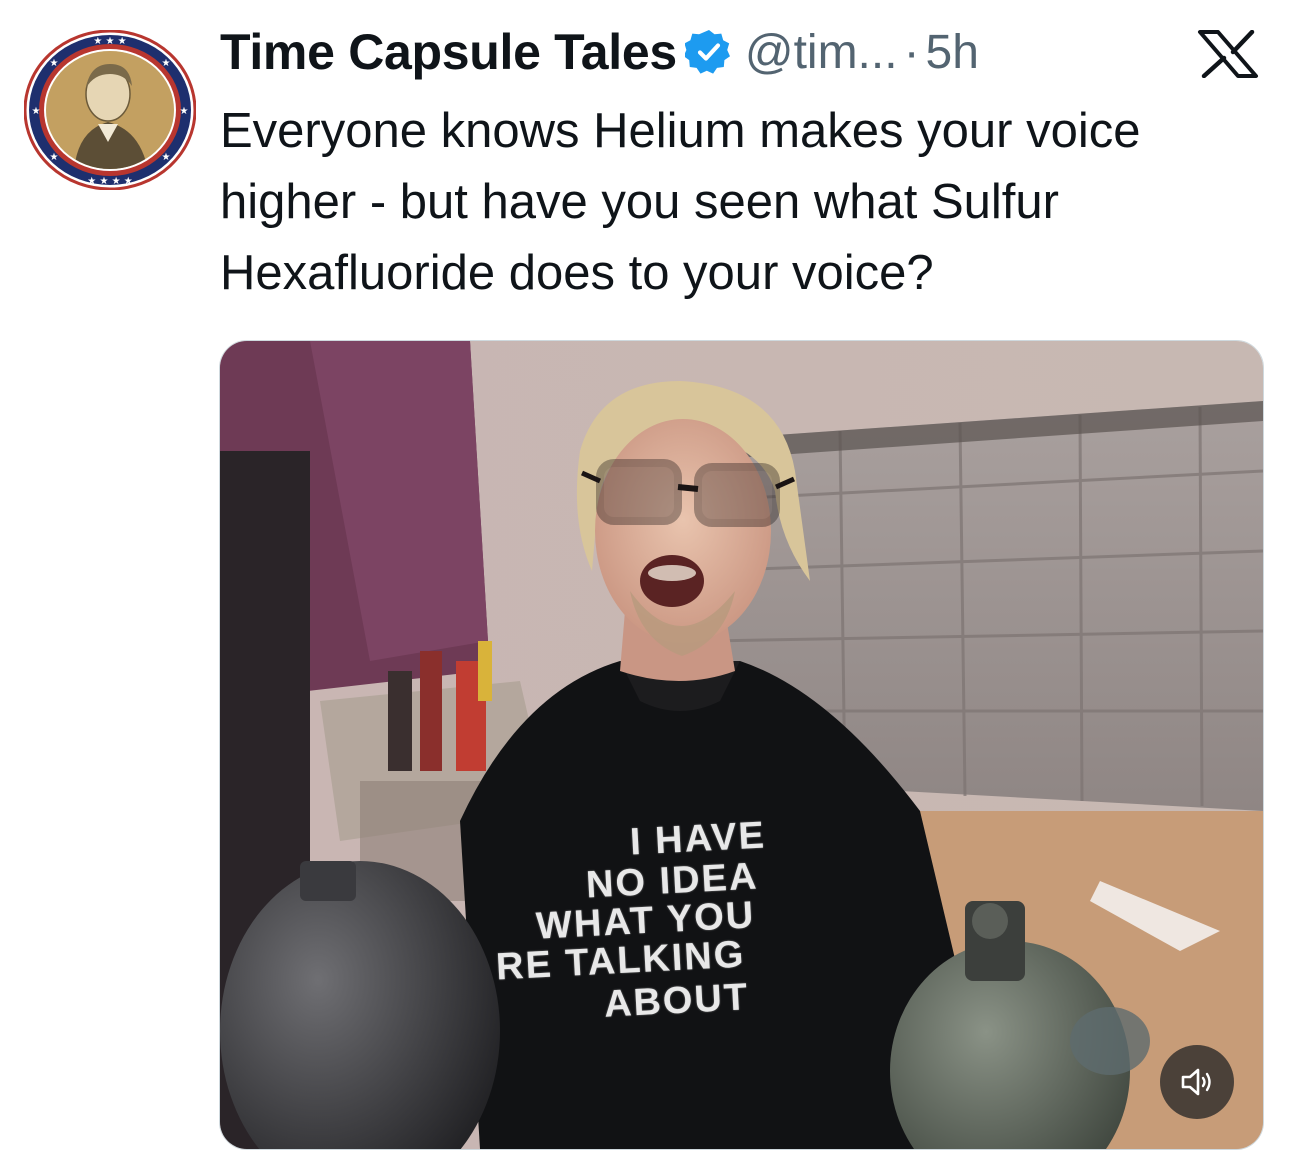 The height and width of the screenshot is (1172, 1290). I want to click on timestamp: 5h, so click(952, 52).